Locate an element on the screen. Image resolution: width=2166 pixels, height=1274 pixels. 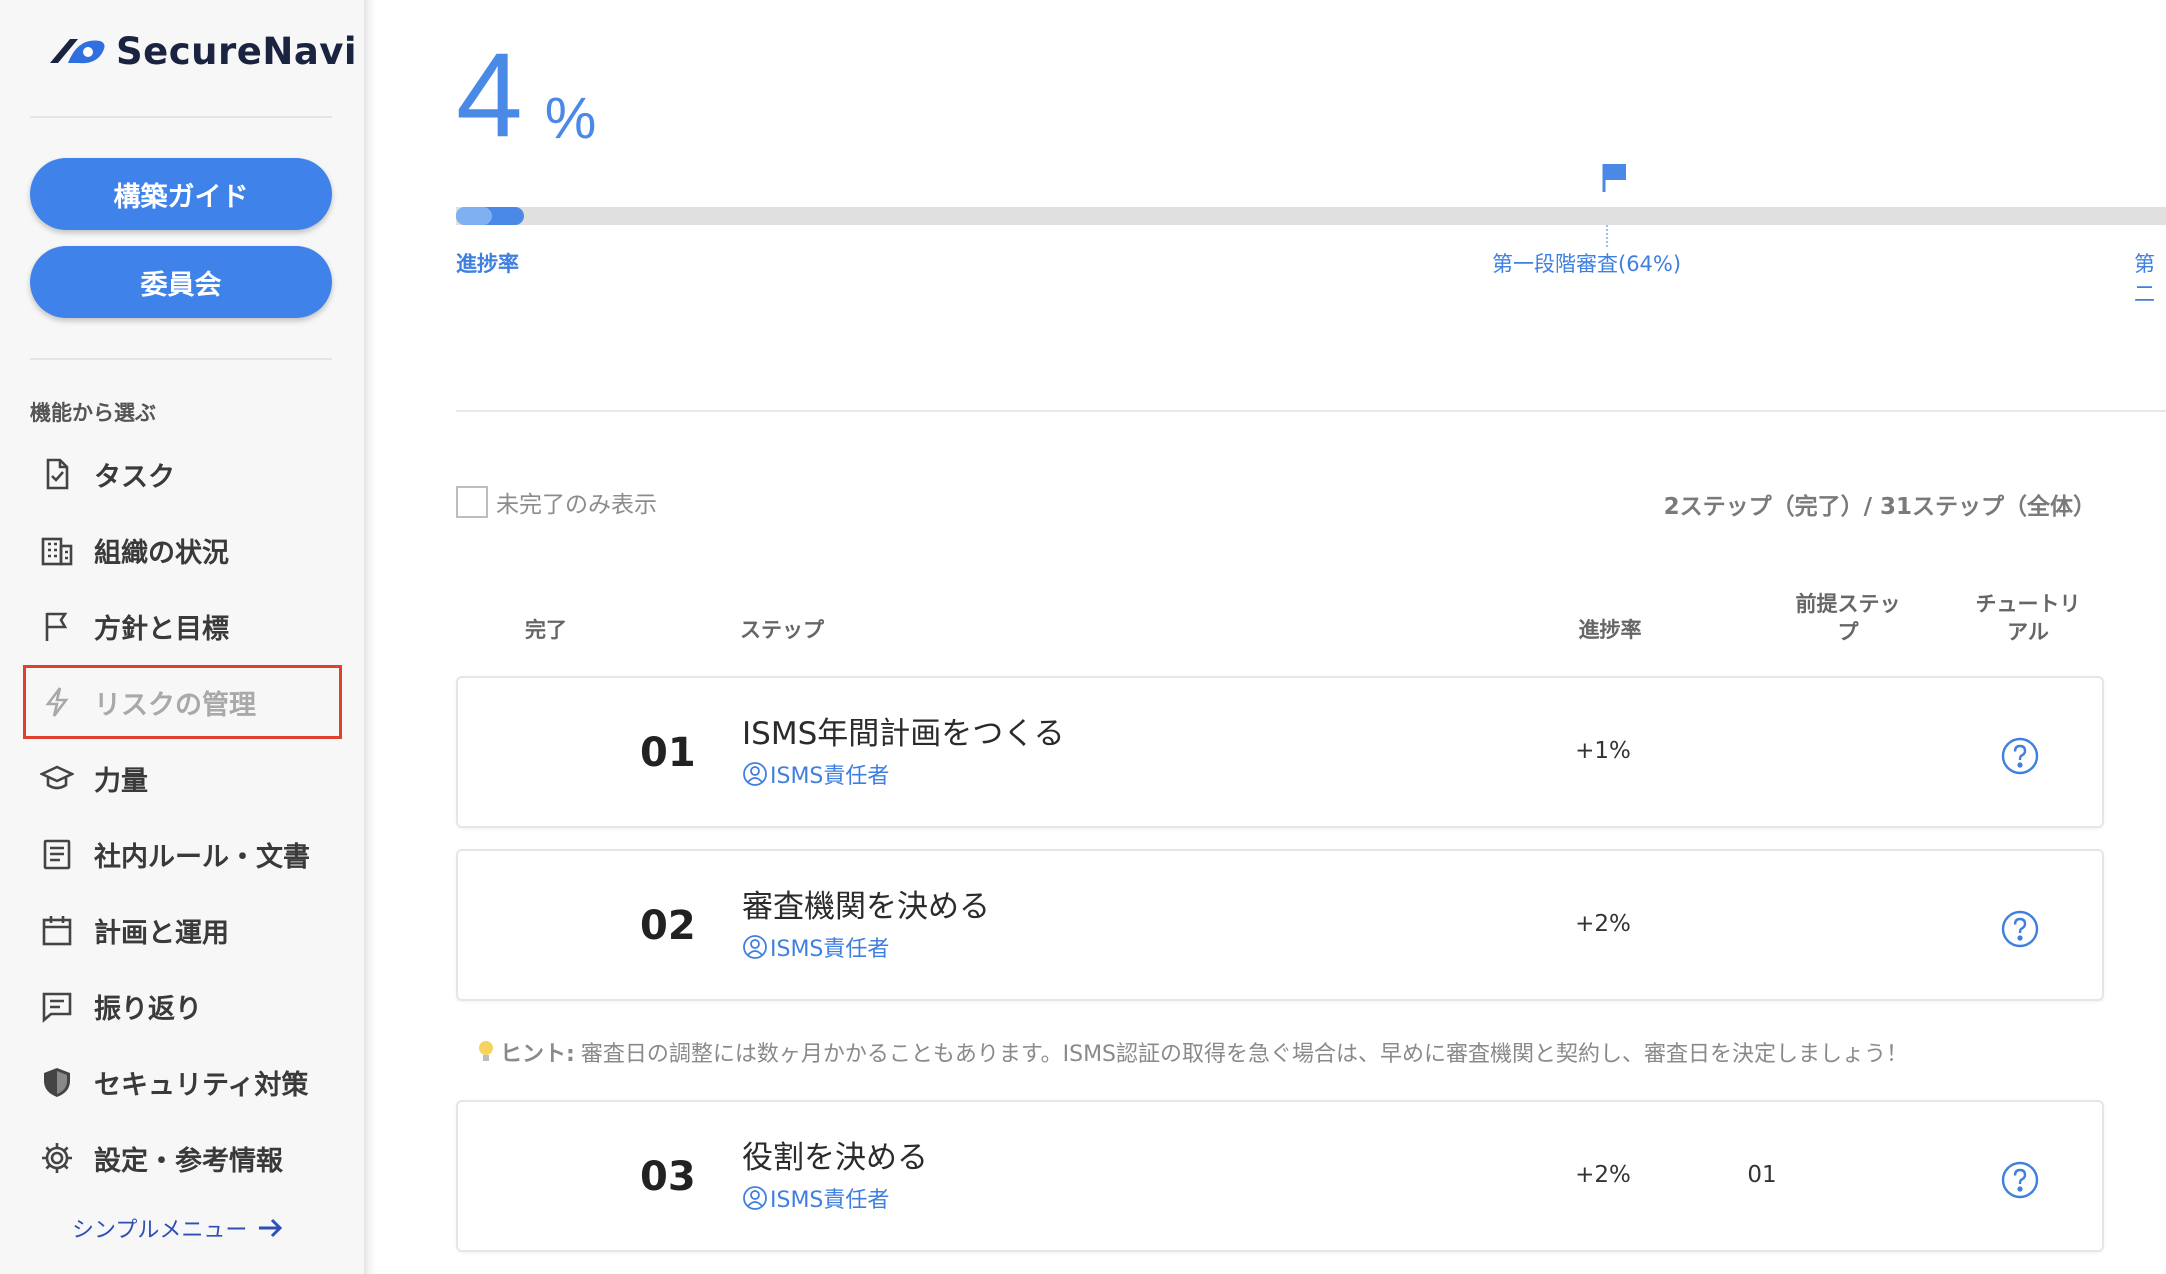
progress-value: 4 is located at coordinates (489, 95).